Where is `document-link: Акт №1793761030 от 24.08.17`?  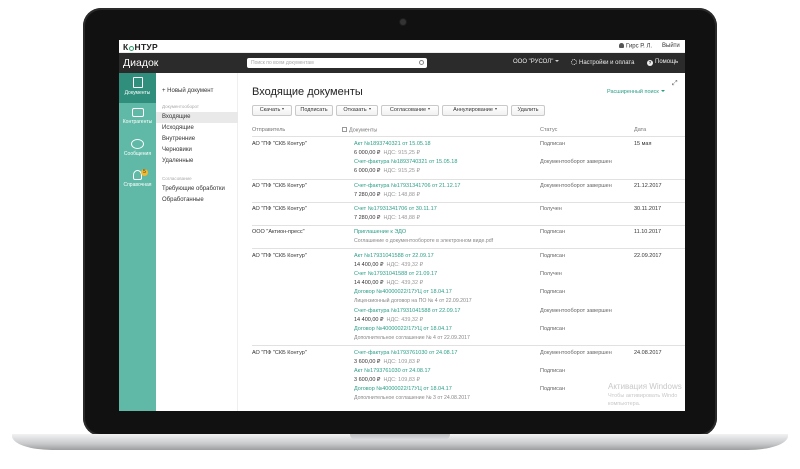 document-link: Акт №1793761030 от 24.08.17 is located at coordinates (392, 371).